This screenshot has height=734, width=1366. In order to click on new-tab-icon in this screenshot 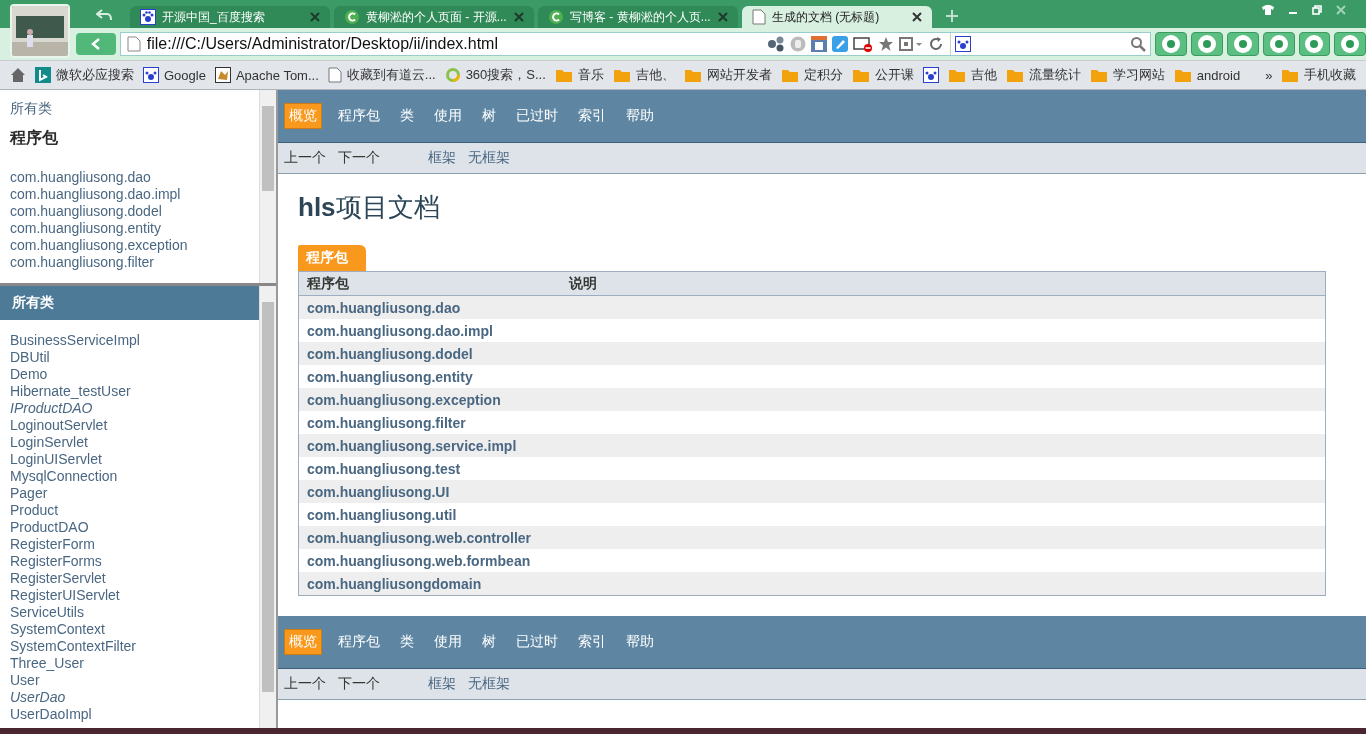, I will do `click(952, 16)`.